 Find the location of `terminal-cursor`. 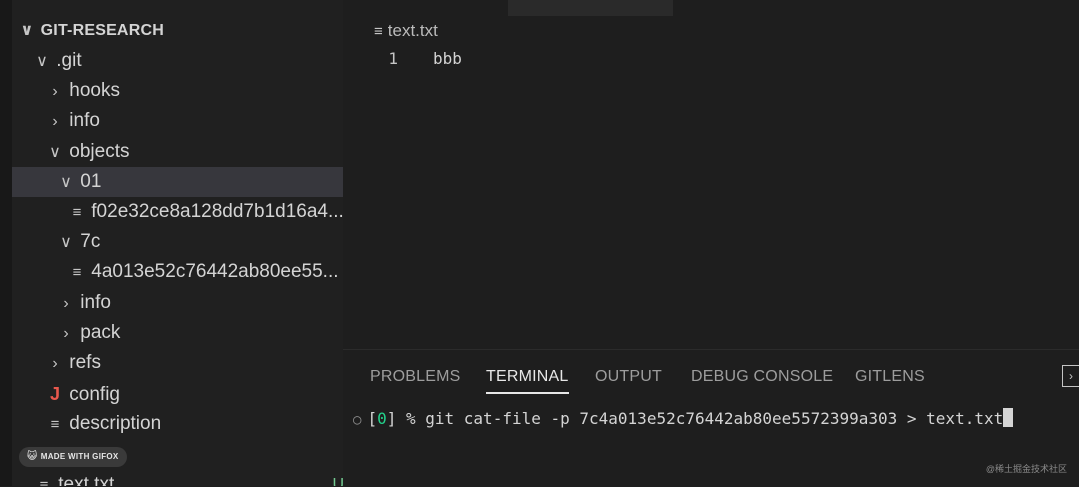

terminal-cursor is located at coordinates (1008, 417).